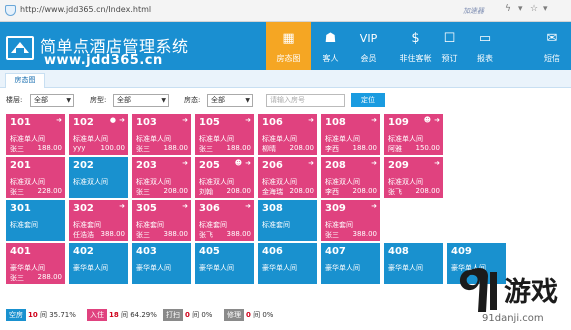 The width and height of the screenshot is (571, 330). What do you see at coordinates (287, 177) in the screenshot?
I see `room-206: 206 标准双人间 金海瑞 208.00 ➜` at bounding box center [287, 177].